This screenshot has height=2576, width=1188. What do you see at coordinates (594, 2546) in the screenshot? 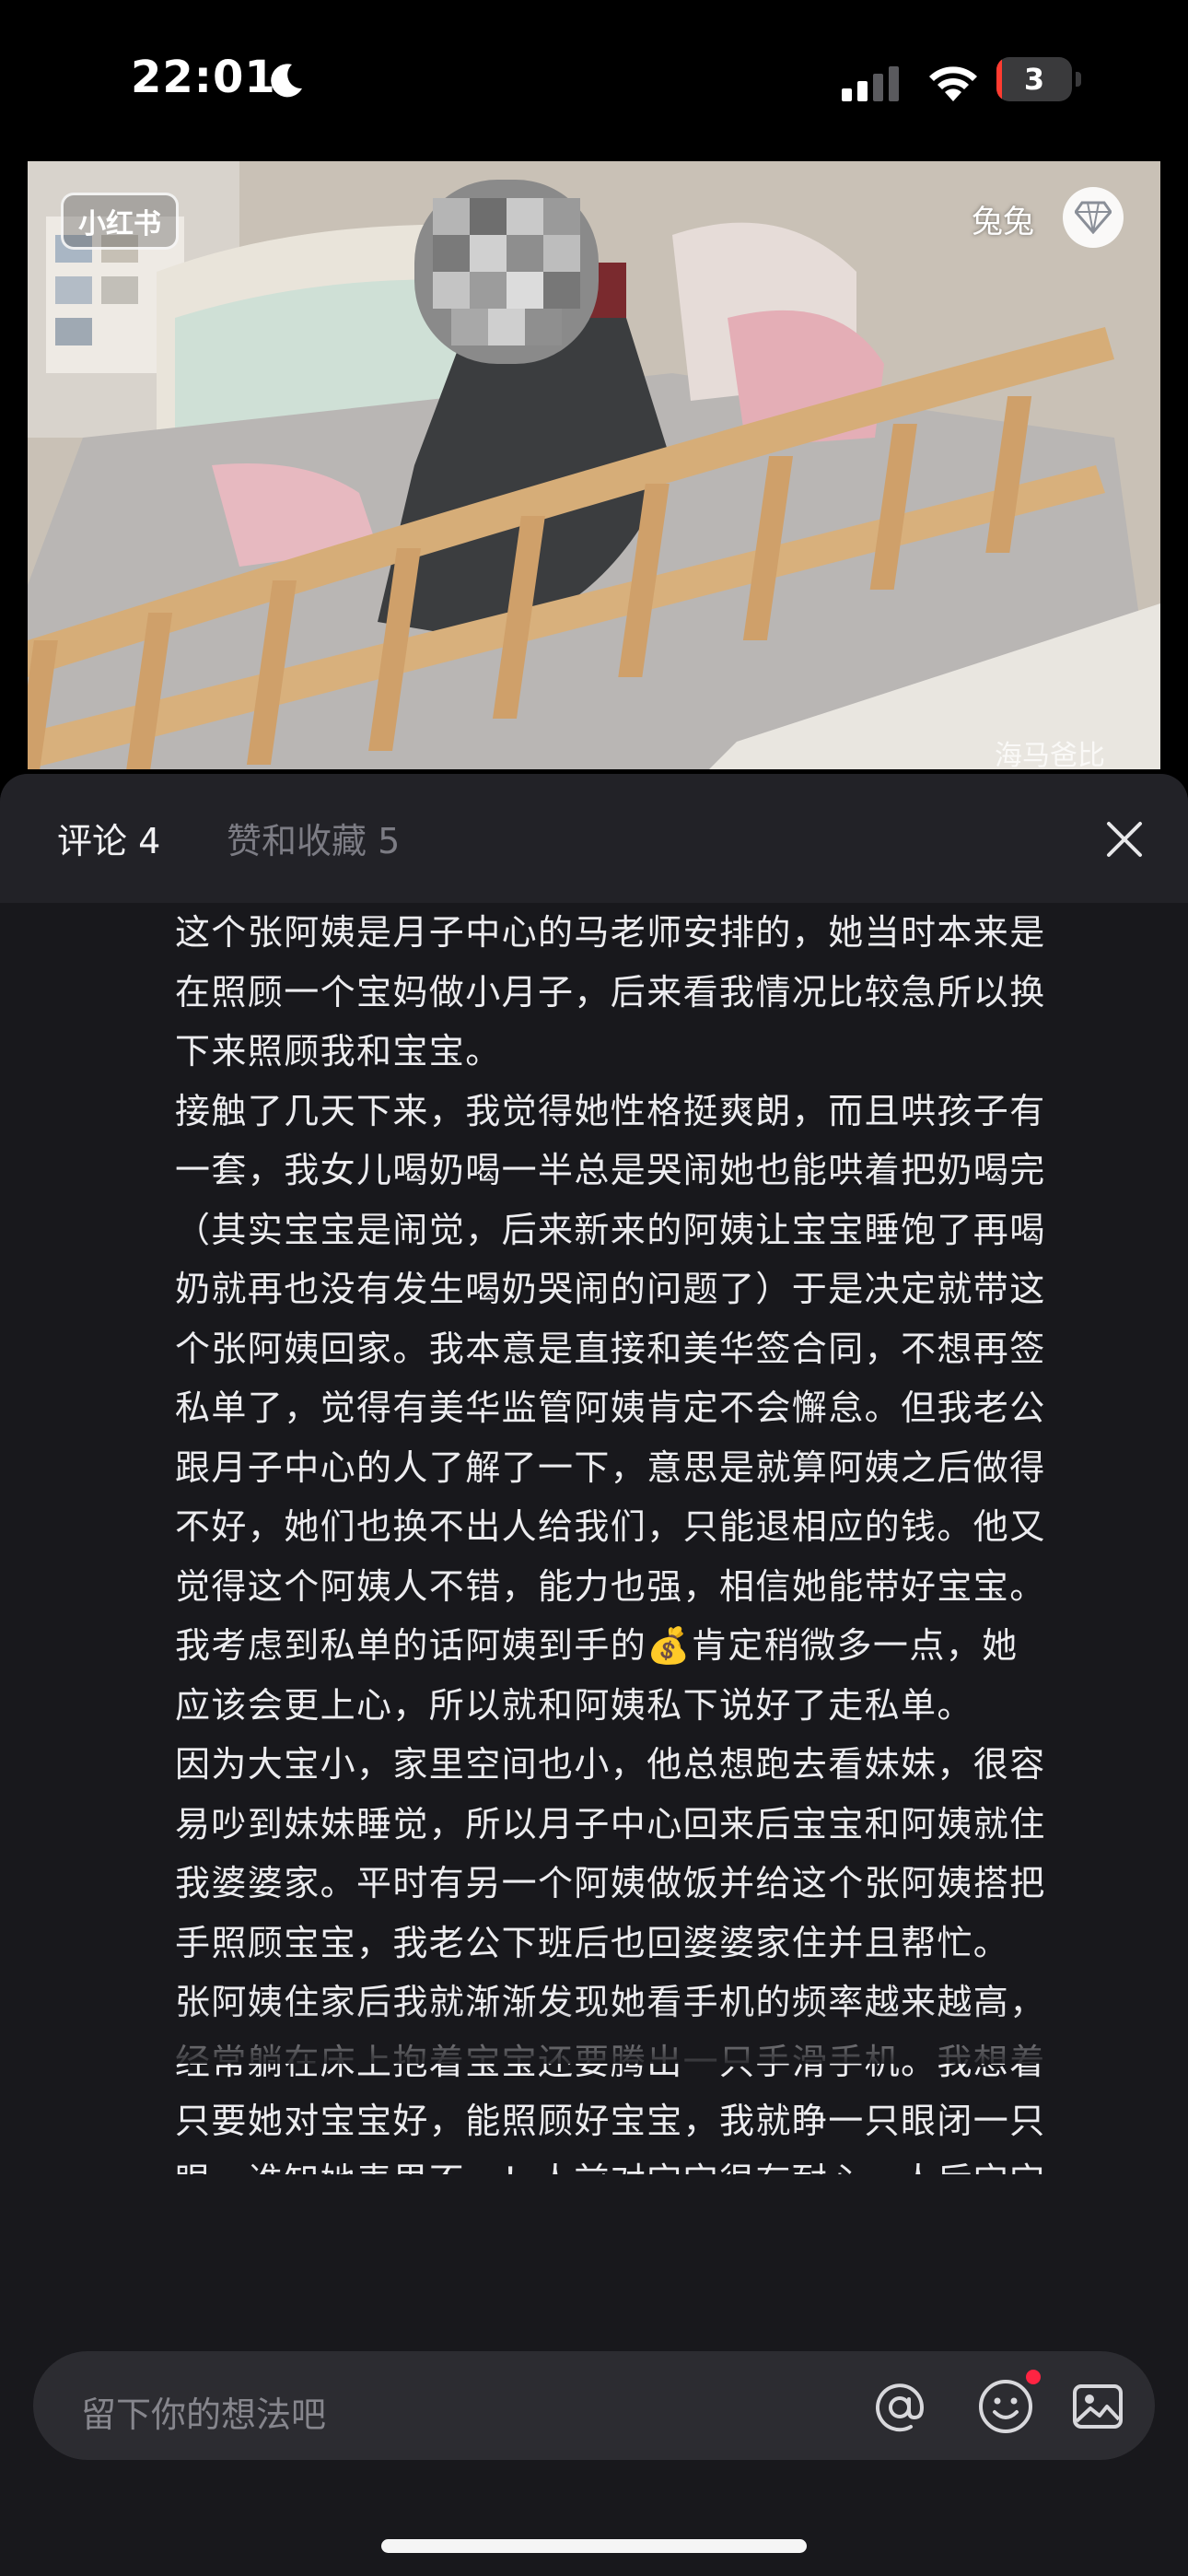
I see `home-indicator` at bounding box center [594, 2546].